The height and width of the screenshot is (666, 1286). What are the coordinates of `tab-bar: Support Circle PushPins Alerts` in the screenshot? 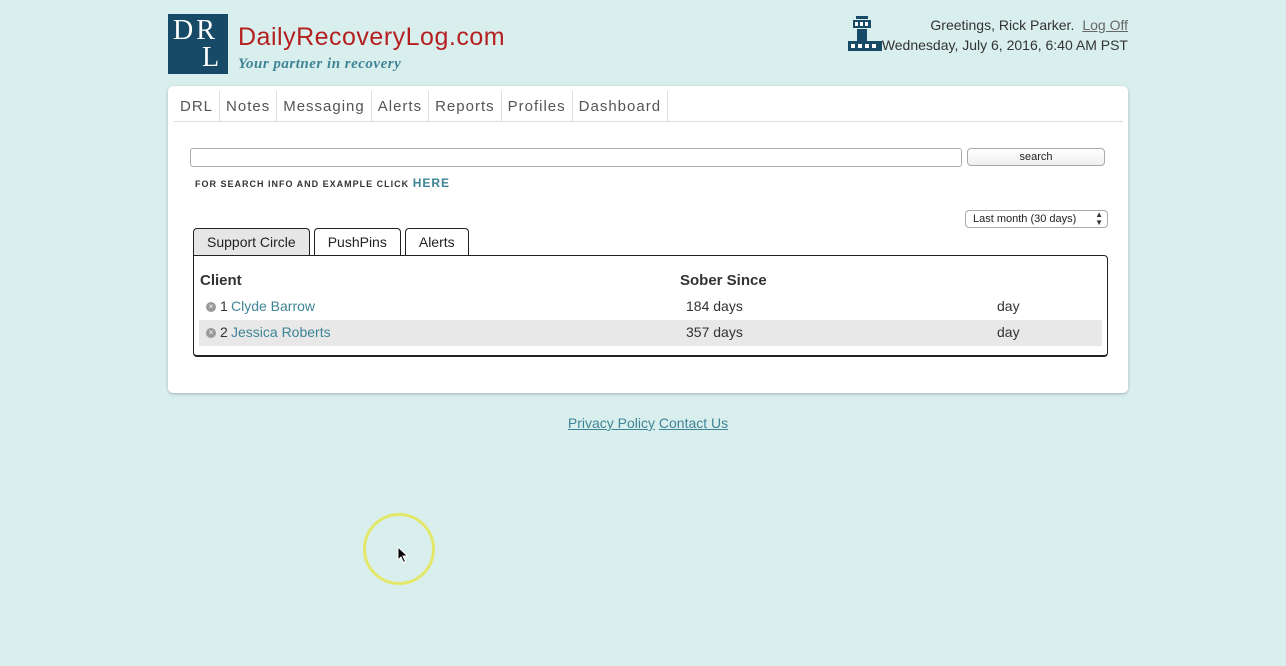 It's located at (333, 242).